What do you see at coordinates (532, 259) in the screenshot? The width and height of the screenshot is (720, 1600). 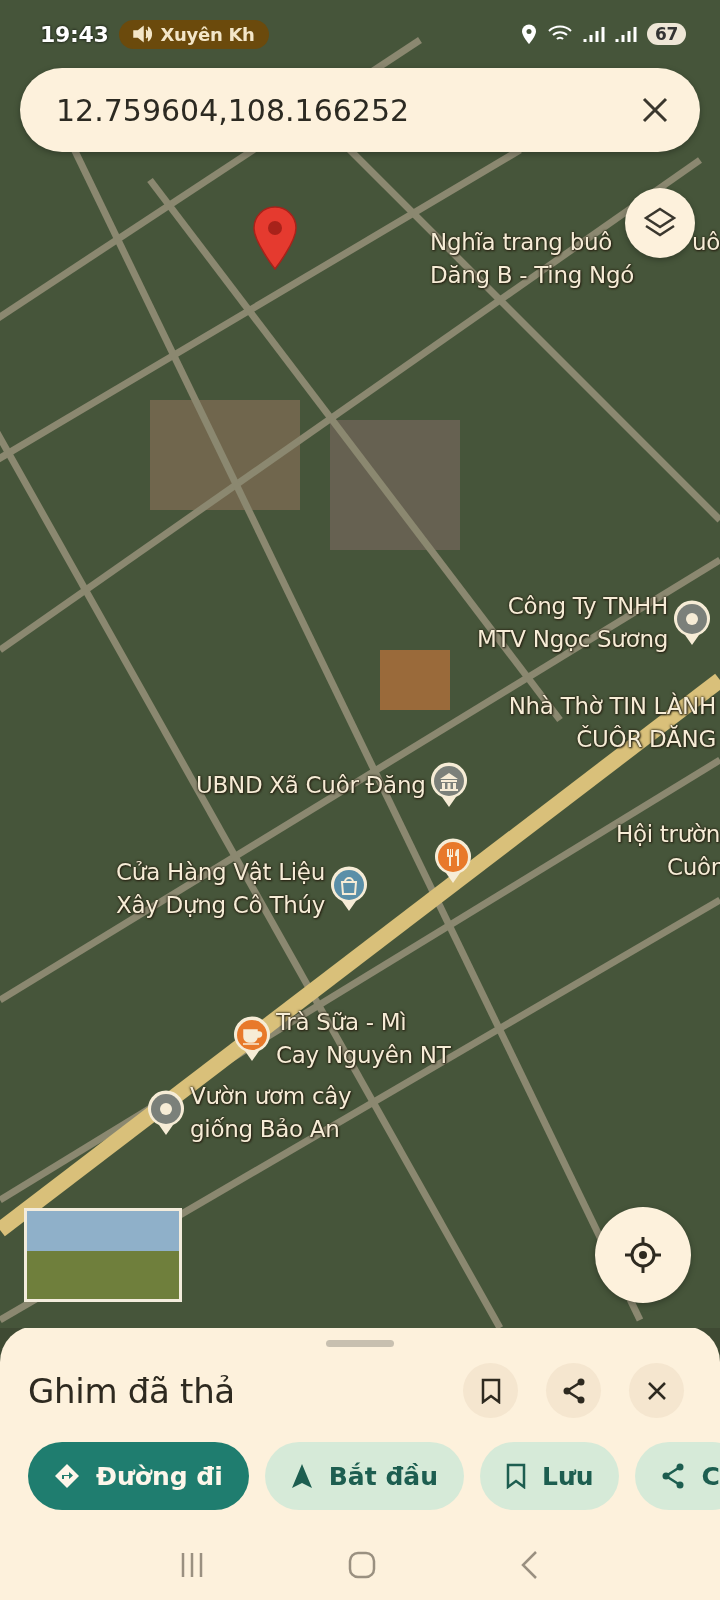 I see `place-label: Nghĩa trang buô Dăng B - Ting Ngó` at bounding box center [532, 259].